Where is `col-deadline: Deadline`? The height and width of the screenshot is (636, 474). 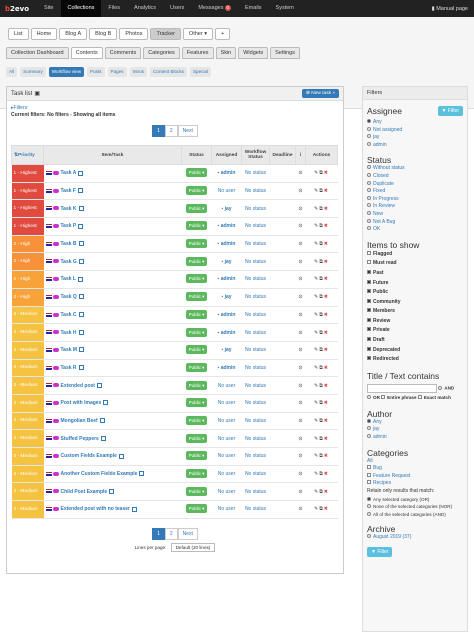 col-deadline: Deadline is located at coordinates (282, 155).